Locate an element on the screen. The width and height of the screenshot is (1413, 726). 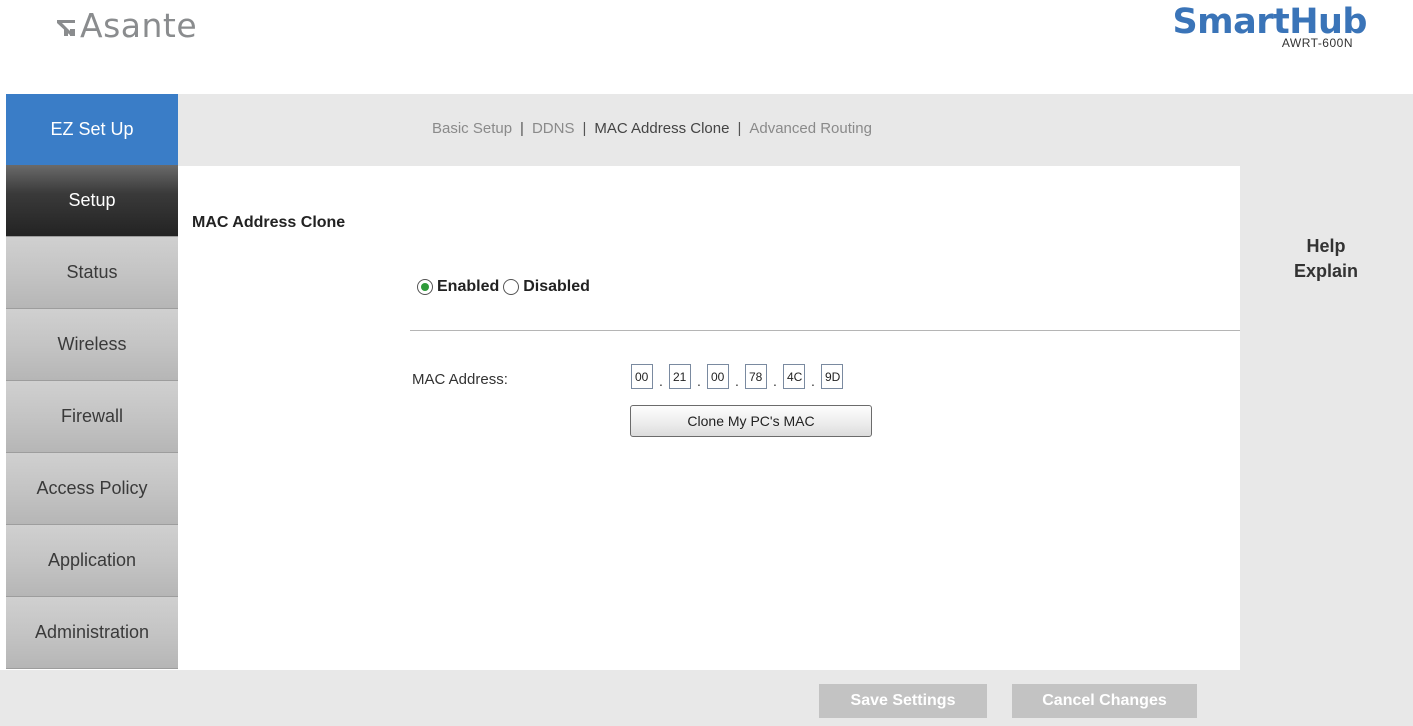
help-explain: Help Explain is located at coordinates (1326, 259).